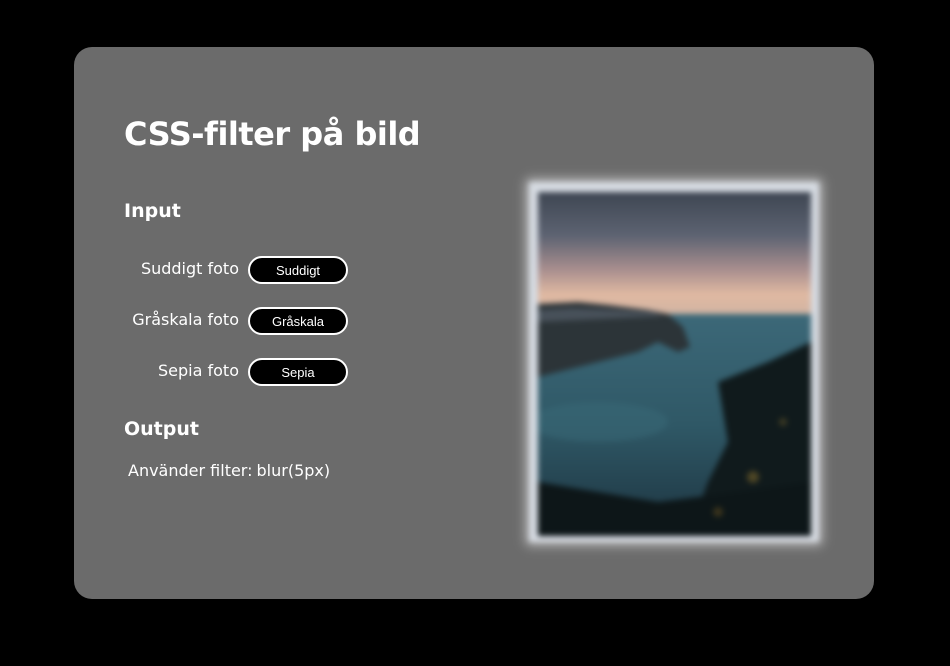  Describe the element at coordinates (198, 370) in the screenshot. I see `sepia-label: Sepia foto` at that location.